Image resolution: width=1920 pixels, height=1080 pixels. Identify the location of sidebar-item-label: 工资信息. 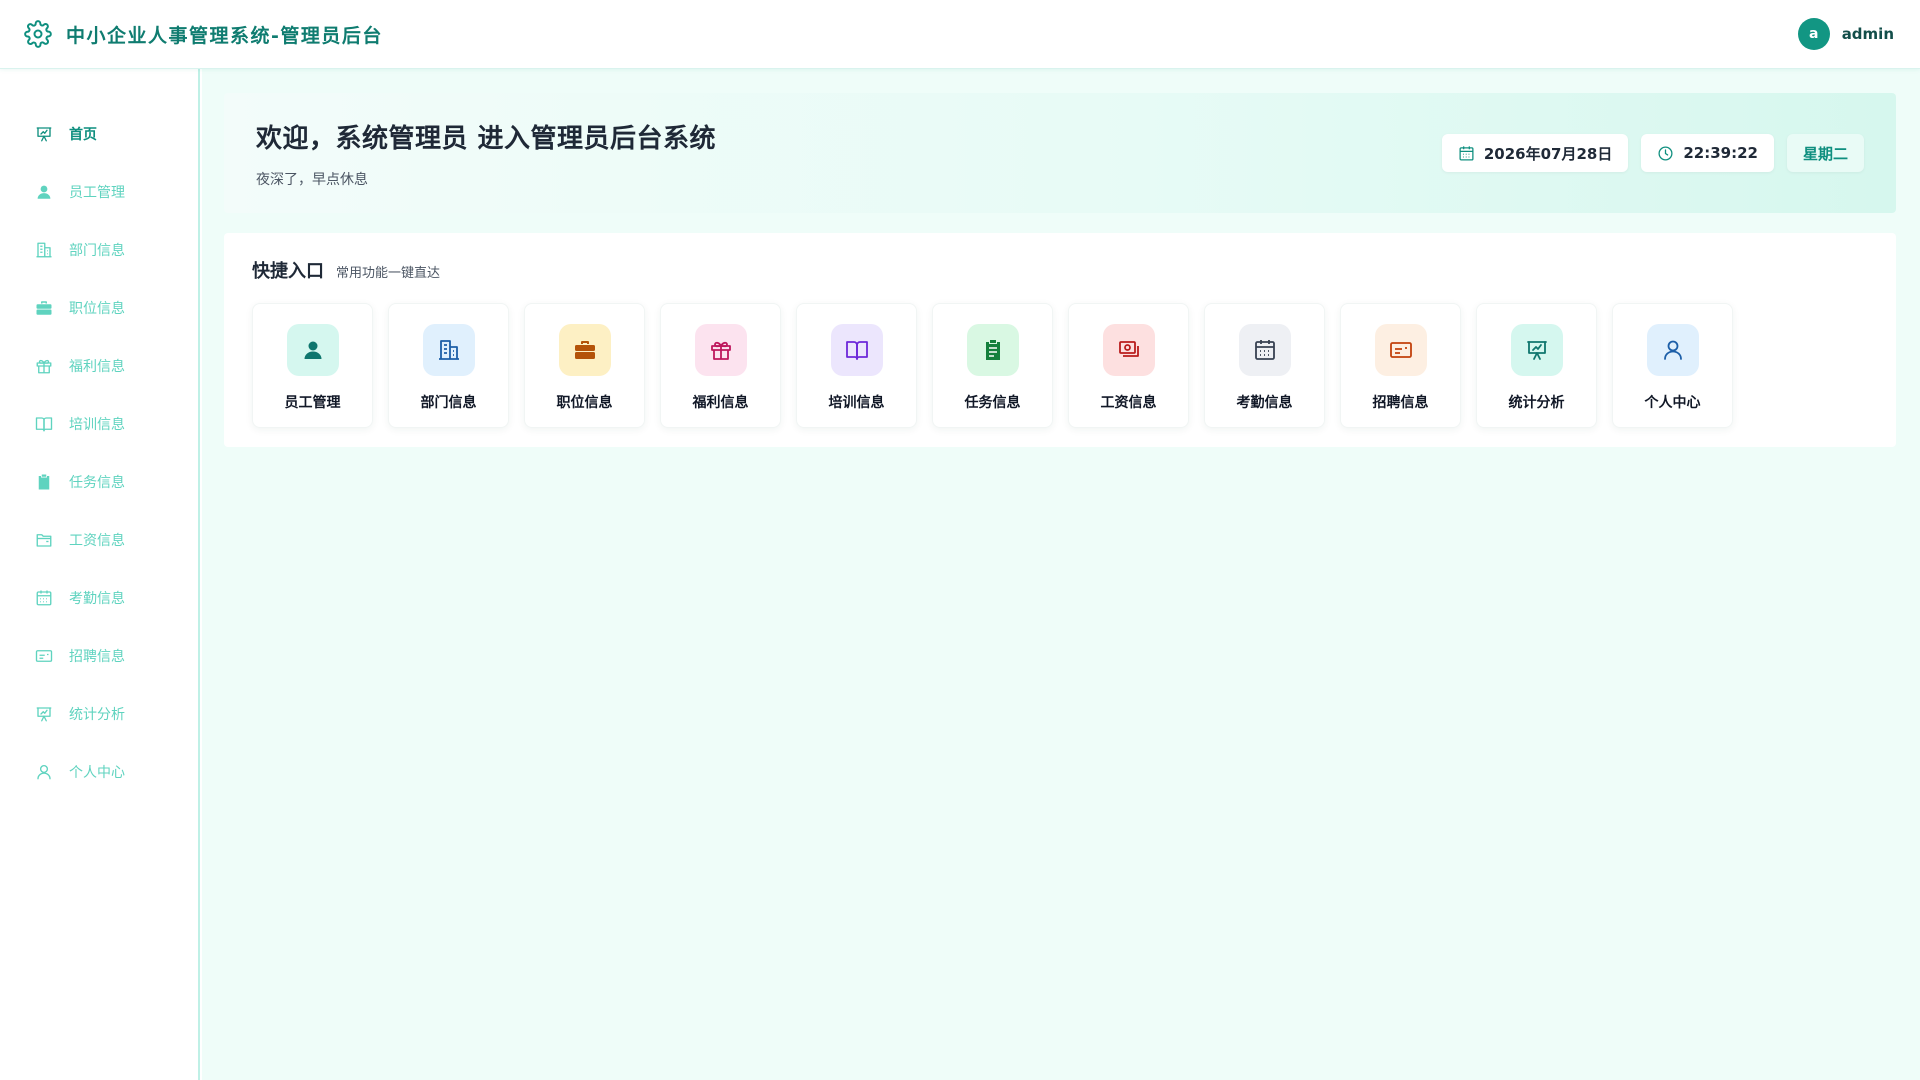
(97, 541).